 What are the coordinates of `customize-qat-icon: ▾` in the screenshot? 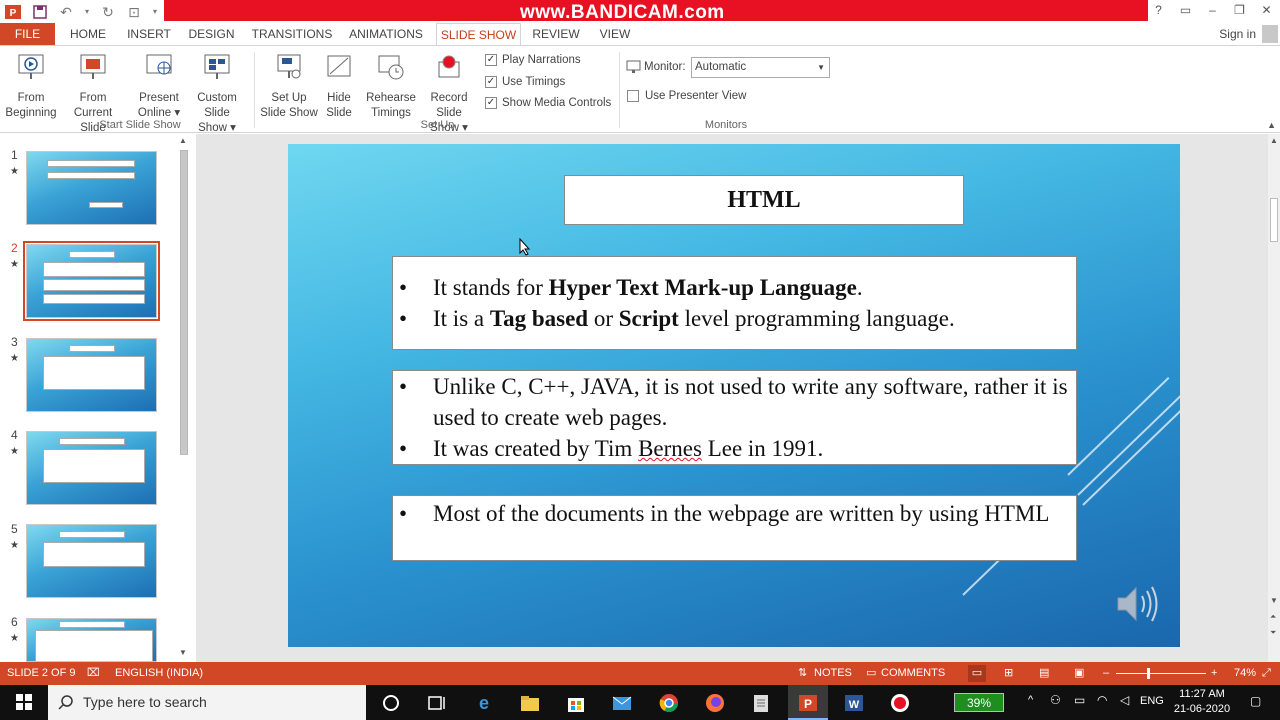 It's located at (155, 12).